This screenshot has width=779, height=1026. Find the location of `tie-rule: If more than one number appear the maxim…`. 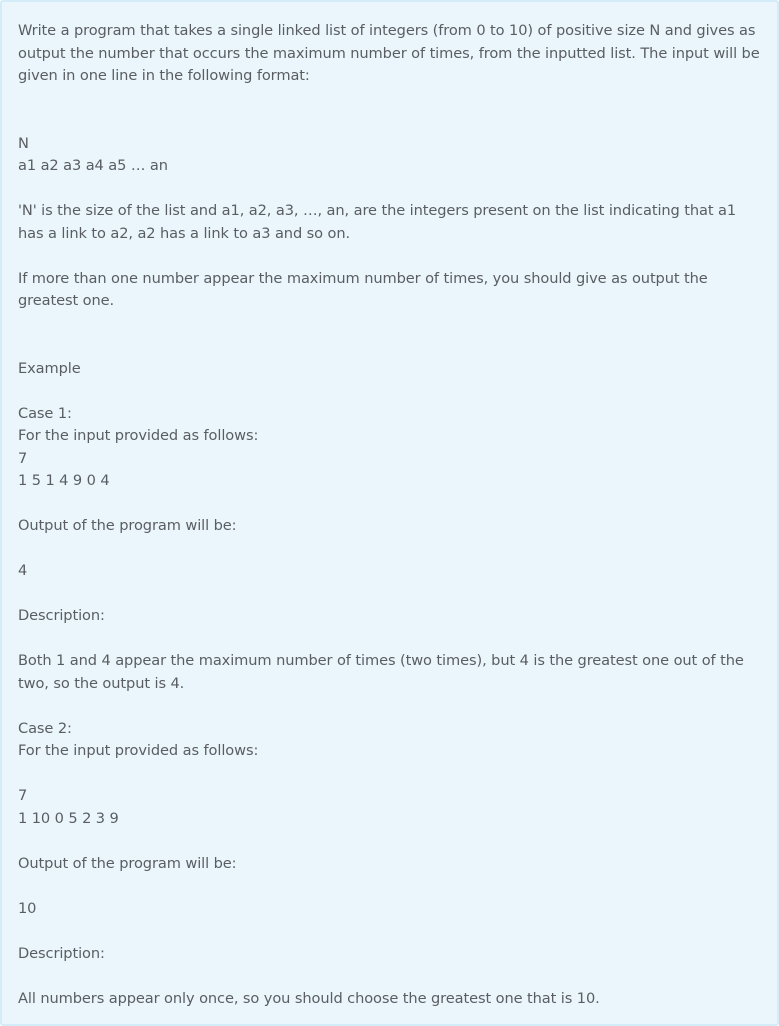

tie-rule: If more than one number appear the maxim… is located at coordinates (365, 289).